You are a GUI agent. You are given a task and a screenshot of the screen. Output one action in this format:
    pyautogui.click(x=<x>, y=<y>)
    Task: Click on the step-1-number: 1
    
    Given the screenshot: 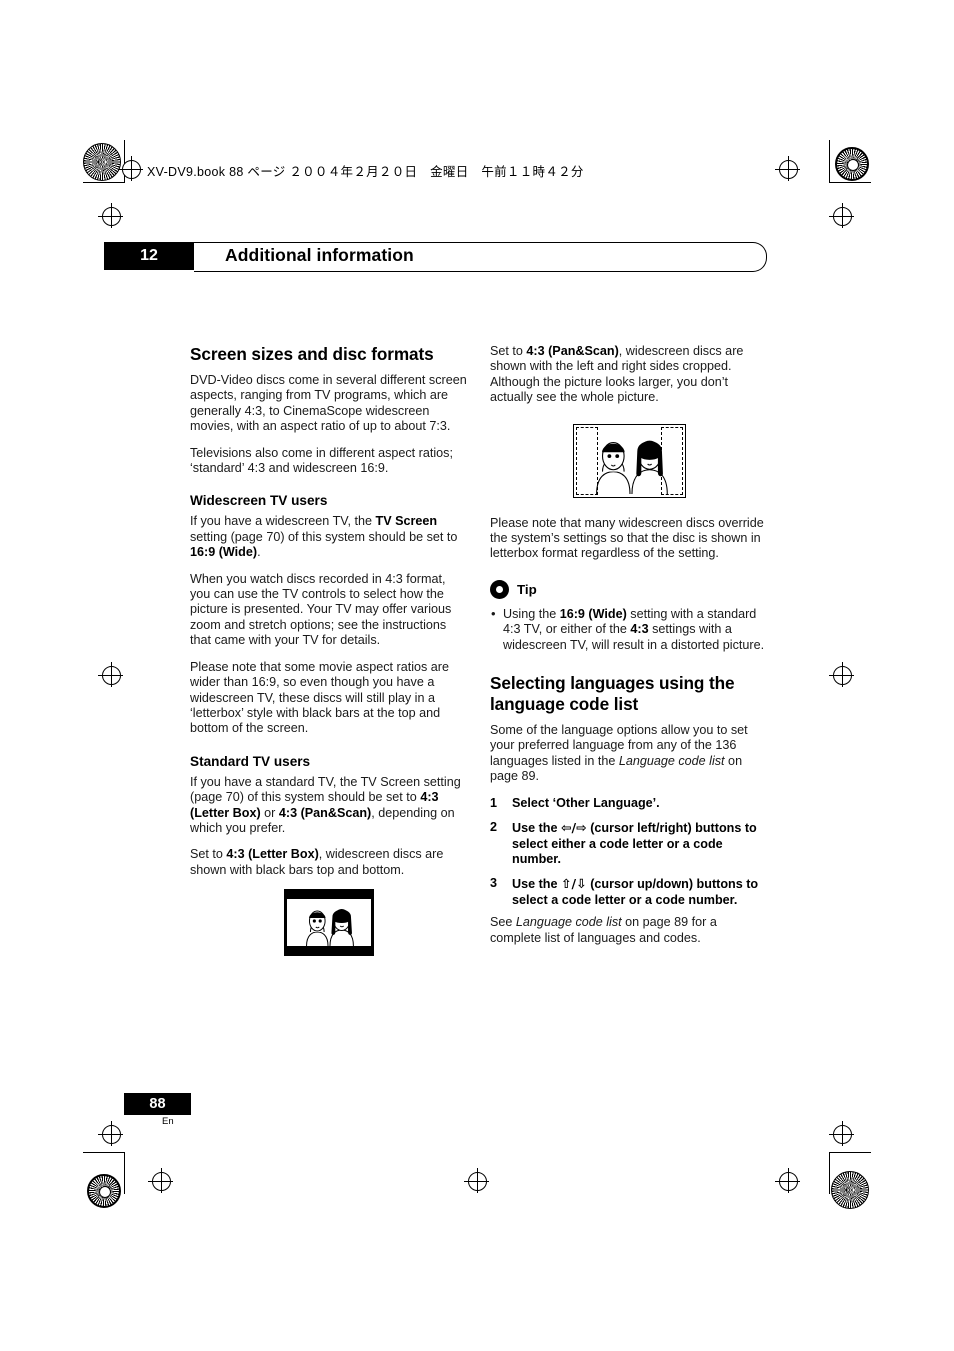 What is the action you would take?
    pyautogui.click(x=494, y=802)
    